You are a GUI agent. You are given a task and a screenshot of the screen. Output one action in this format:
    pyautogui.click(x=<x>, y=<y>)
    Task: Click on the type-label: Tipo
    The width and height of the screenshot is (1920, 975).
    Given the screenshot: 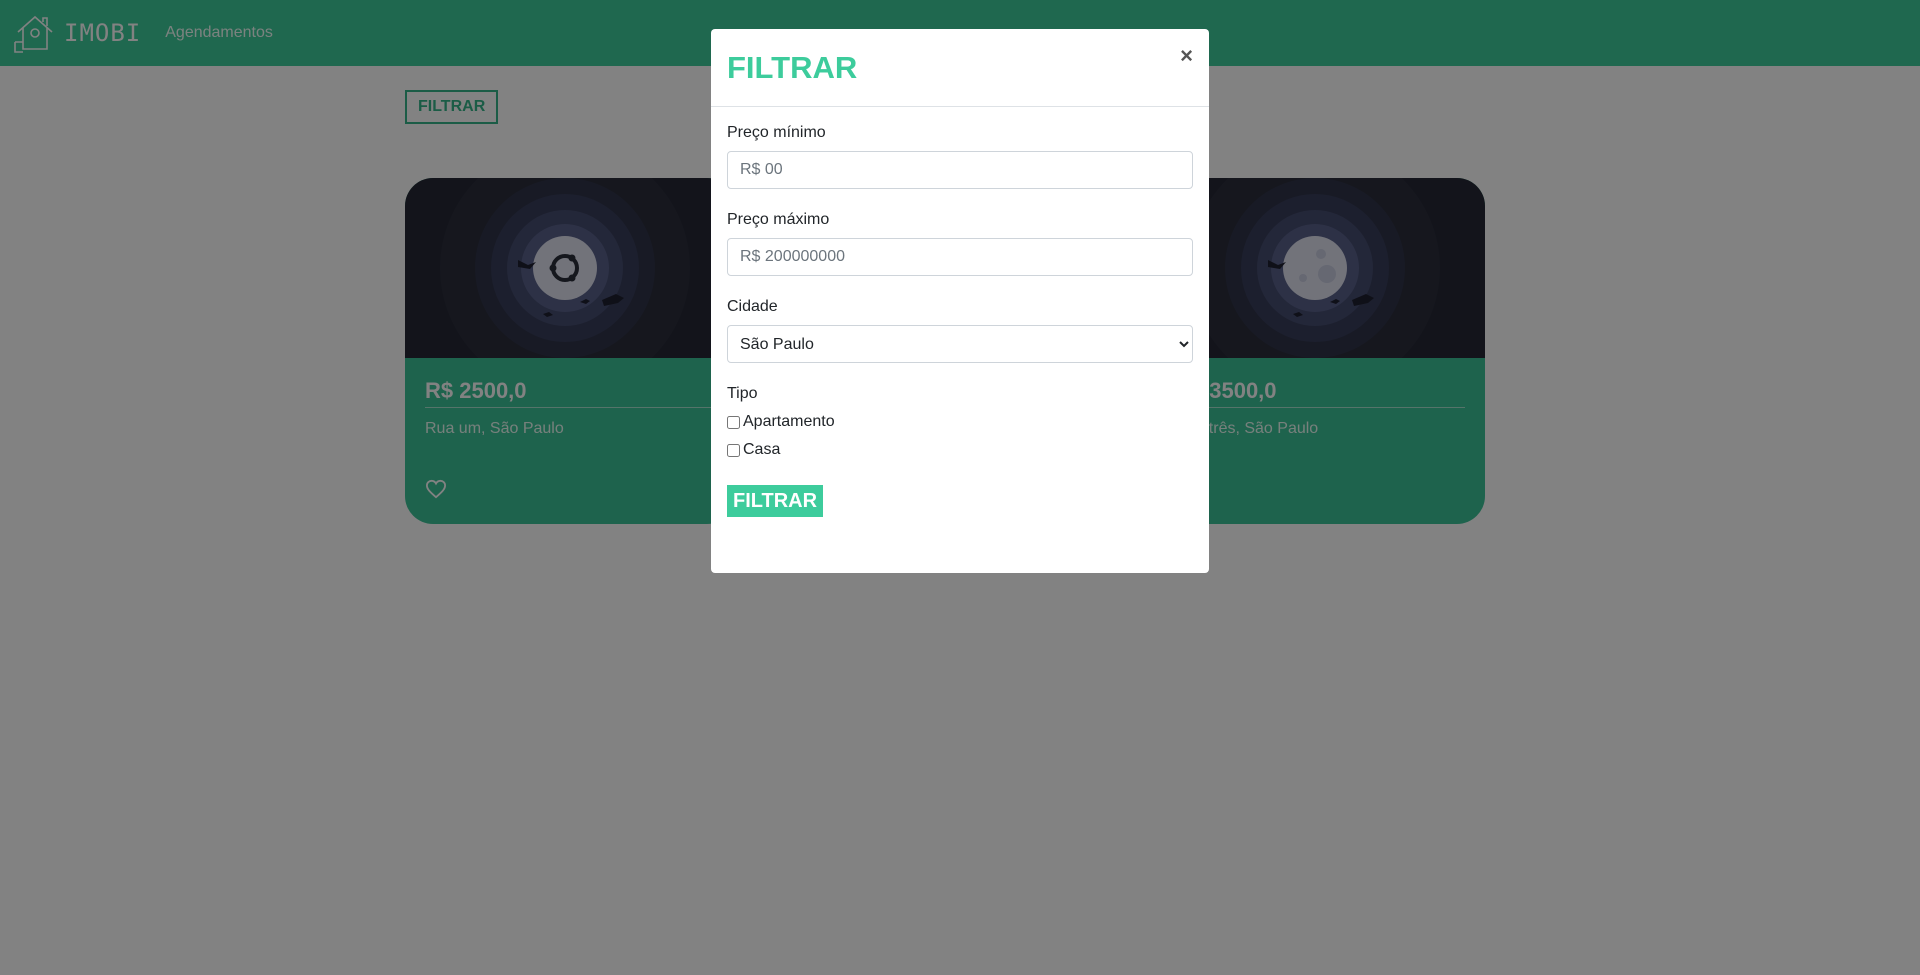 What is the action you would take?
    pyautogui.click(x=742, y=393)
    